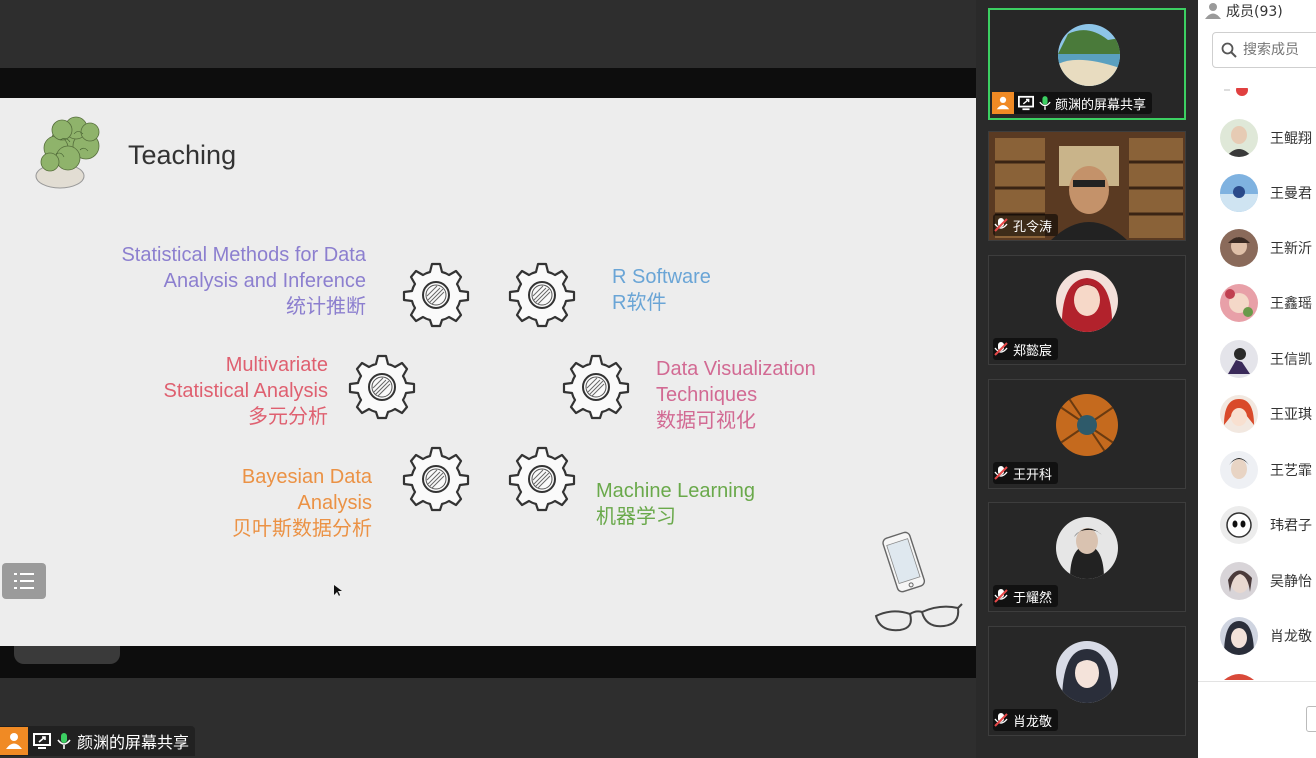 The width and height of the screenshot is (1316, 758). I want to click on presenter-label: 颜渊的屏幕共享, so click(133, 742).